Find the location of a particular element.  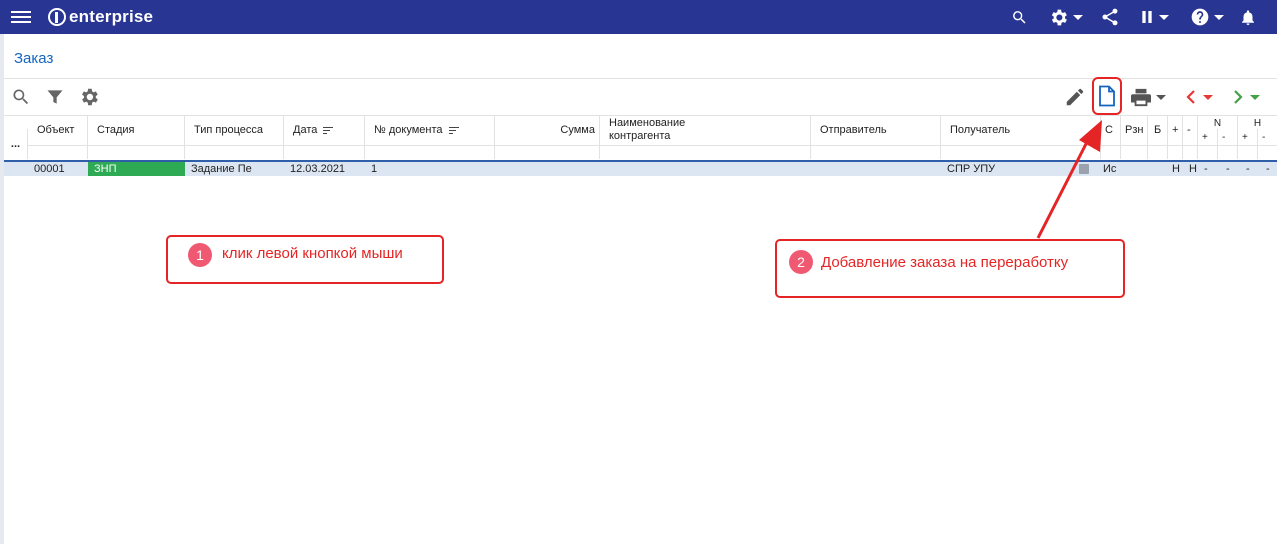

print-button is located at coordinates (1148, 97).